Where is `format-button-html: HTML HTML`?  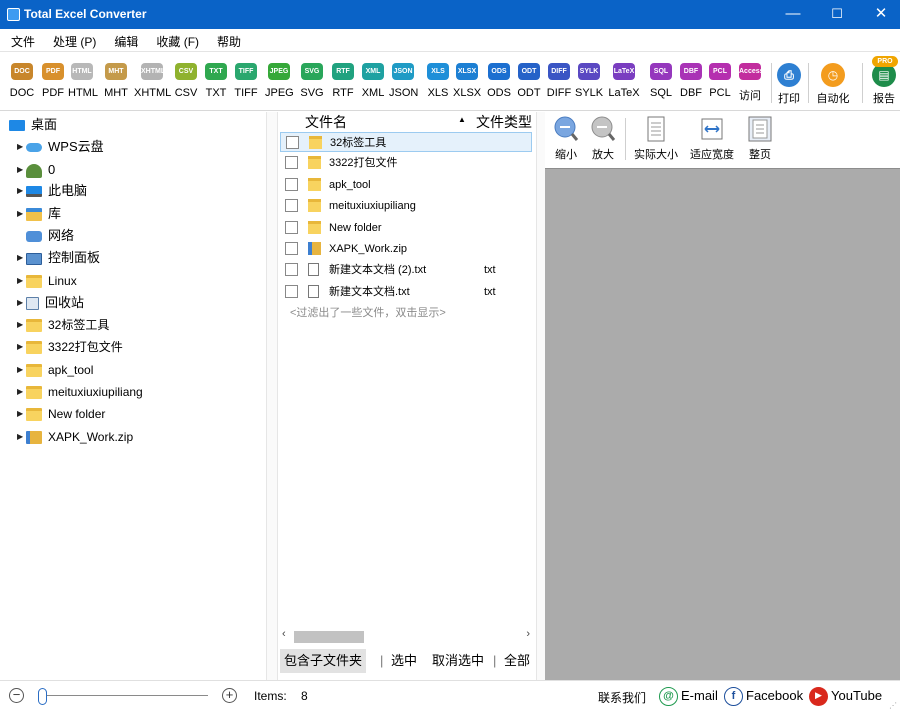 format-button-html: HTML HTML is located at coordinates (83, 85).